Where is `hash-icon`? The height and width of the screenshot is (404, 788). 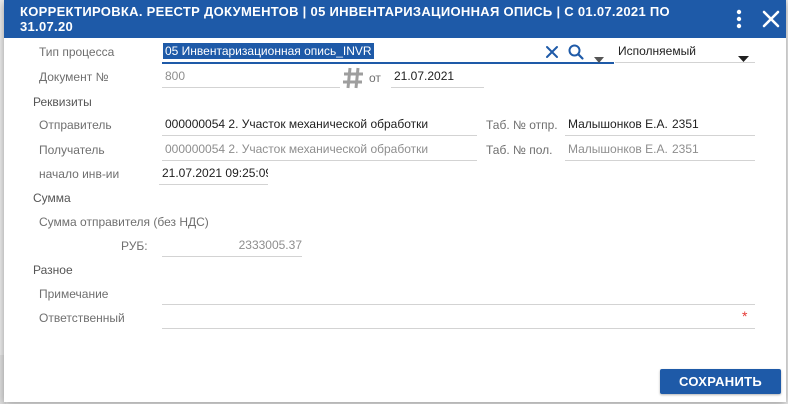 hash-icon is located at coordinates (353, 80).